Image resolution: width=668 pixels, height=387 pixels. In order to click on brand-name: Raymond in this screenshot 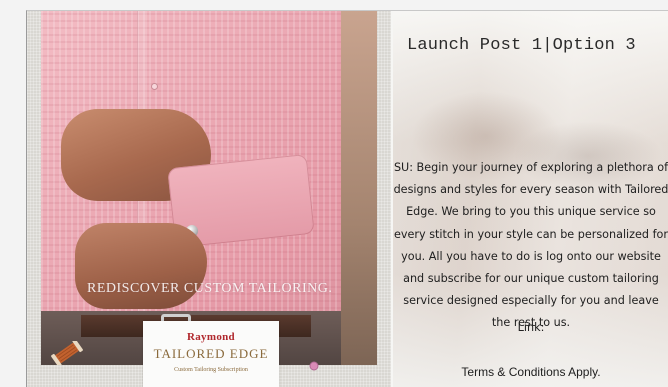, I will do `click(211, 337)`.